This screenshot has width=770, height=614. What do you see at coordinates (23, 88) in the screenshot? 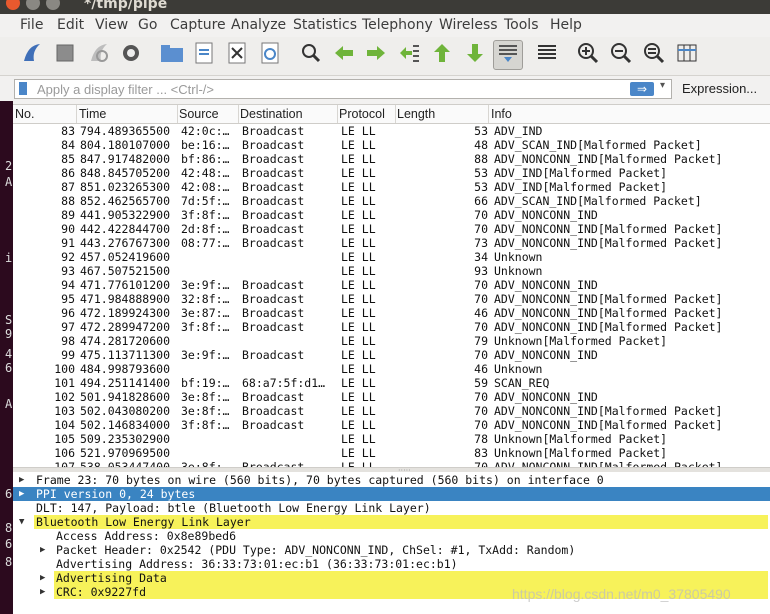
I see `bookmark-icon` at bounding box center [23, 88].